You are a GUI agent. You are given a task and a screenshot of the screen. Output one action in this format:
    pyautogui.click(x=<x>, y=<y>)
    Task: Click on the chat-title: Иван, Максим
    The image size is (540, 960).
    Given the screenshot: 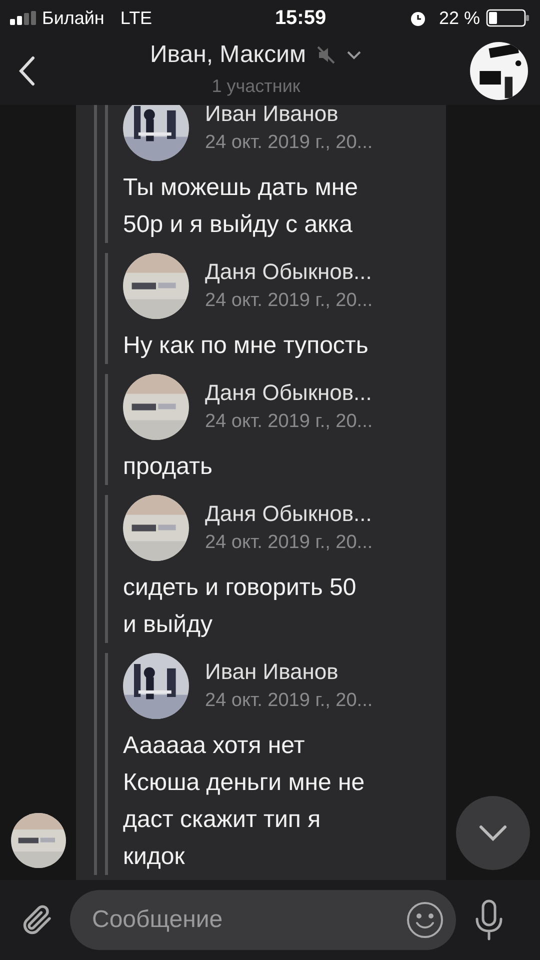 What is the action you would take?
    pyautogui.click(x=228, y=55)
    